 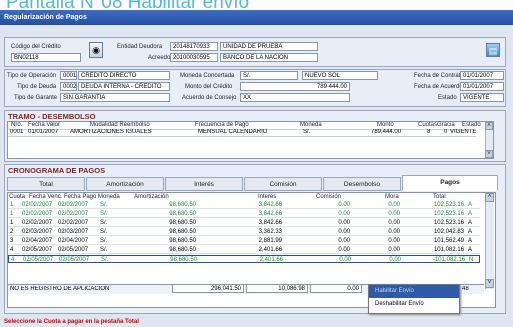 I want to click on tramo-gracia: 0, so click(x=446, y=132).